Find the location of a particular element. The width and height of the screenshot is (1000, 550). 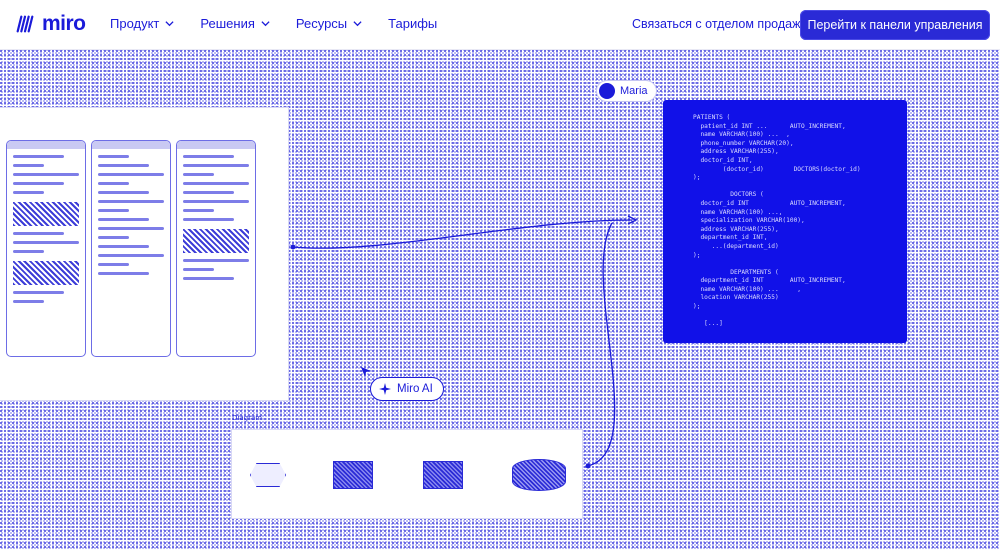

menu-item-product: Продукт is located at coordinates (142, 23).